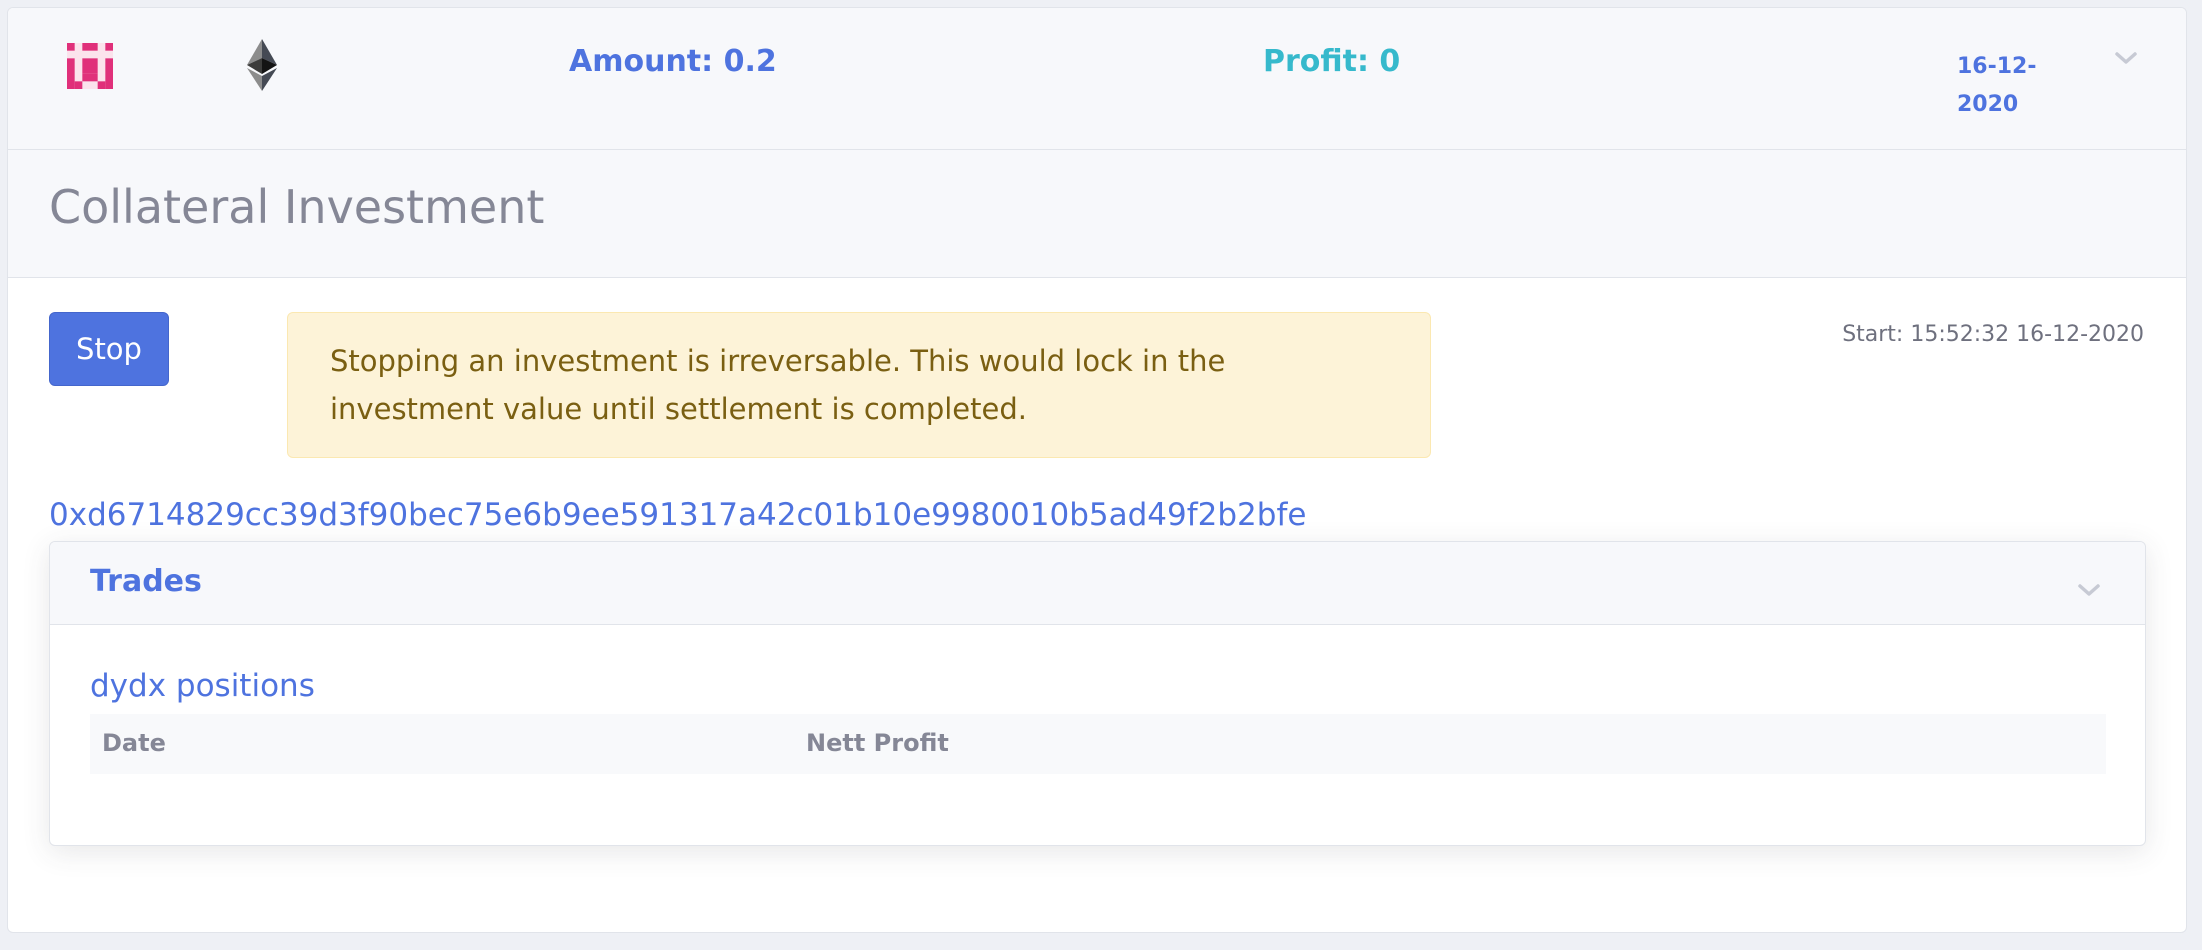  Describe the element at coordinates (109, 349) in the screenshot. I see `stop-button: Stop` at that location.